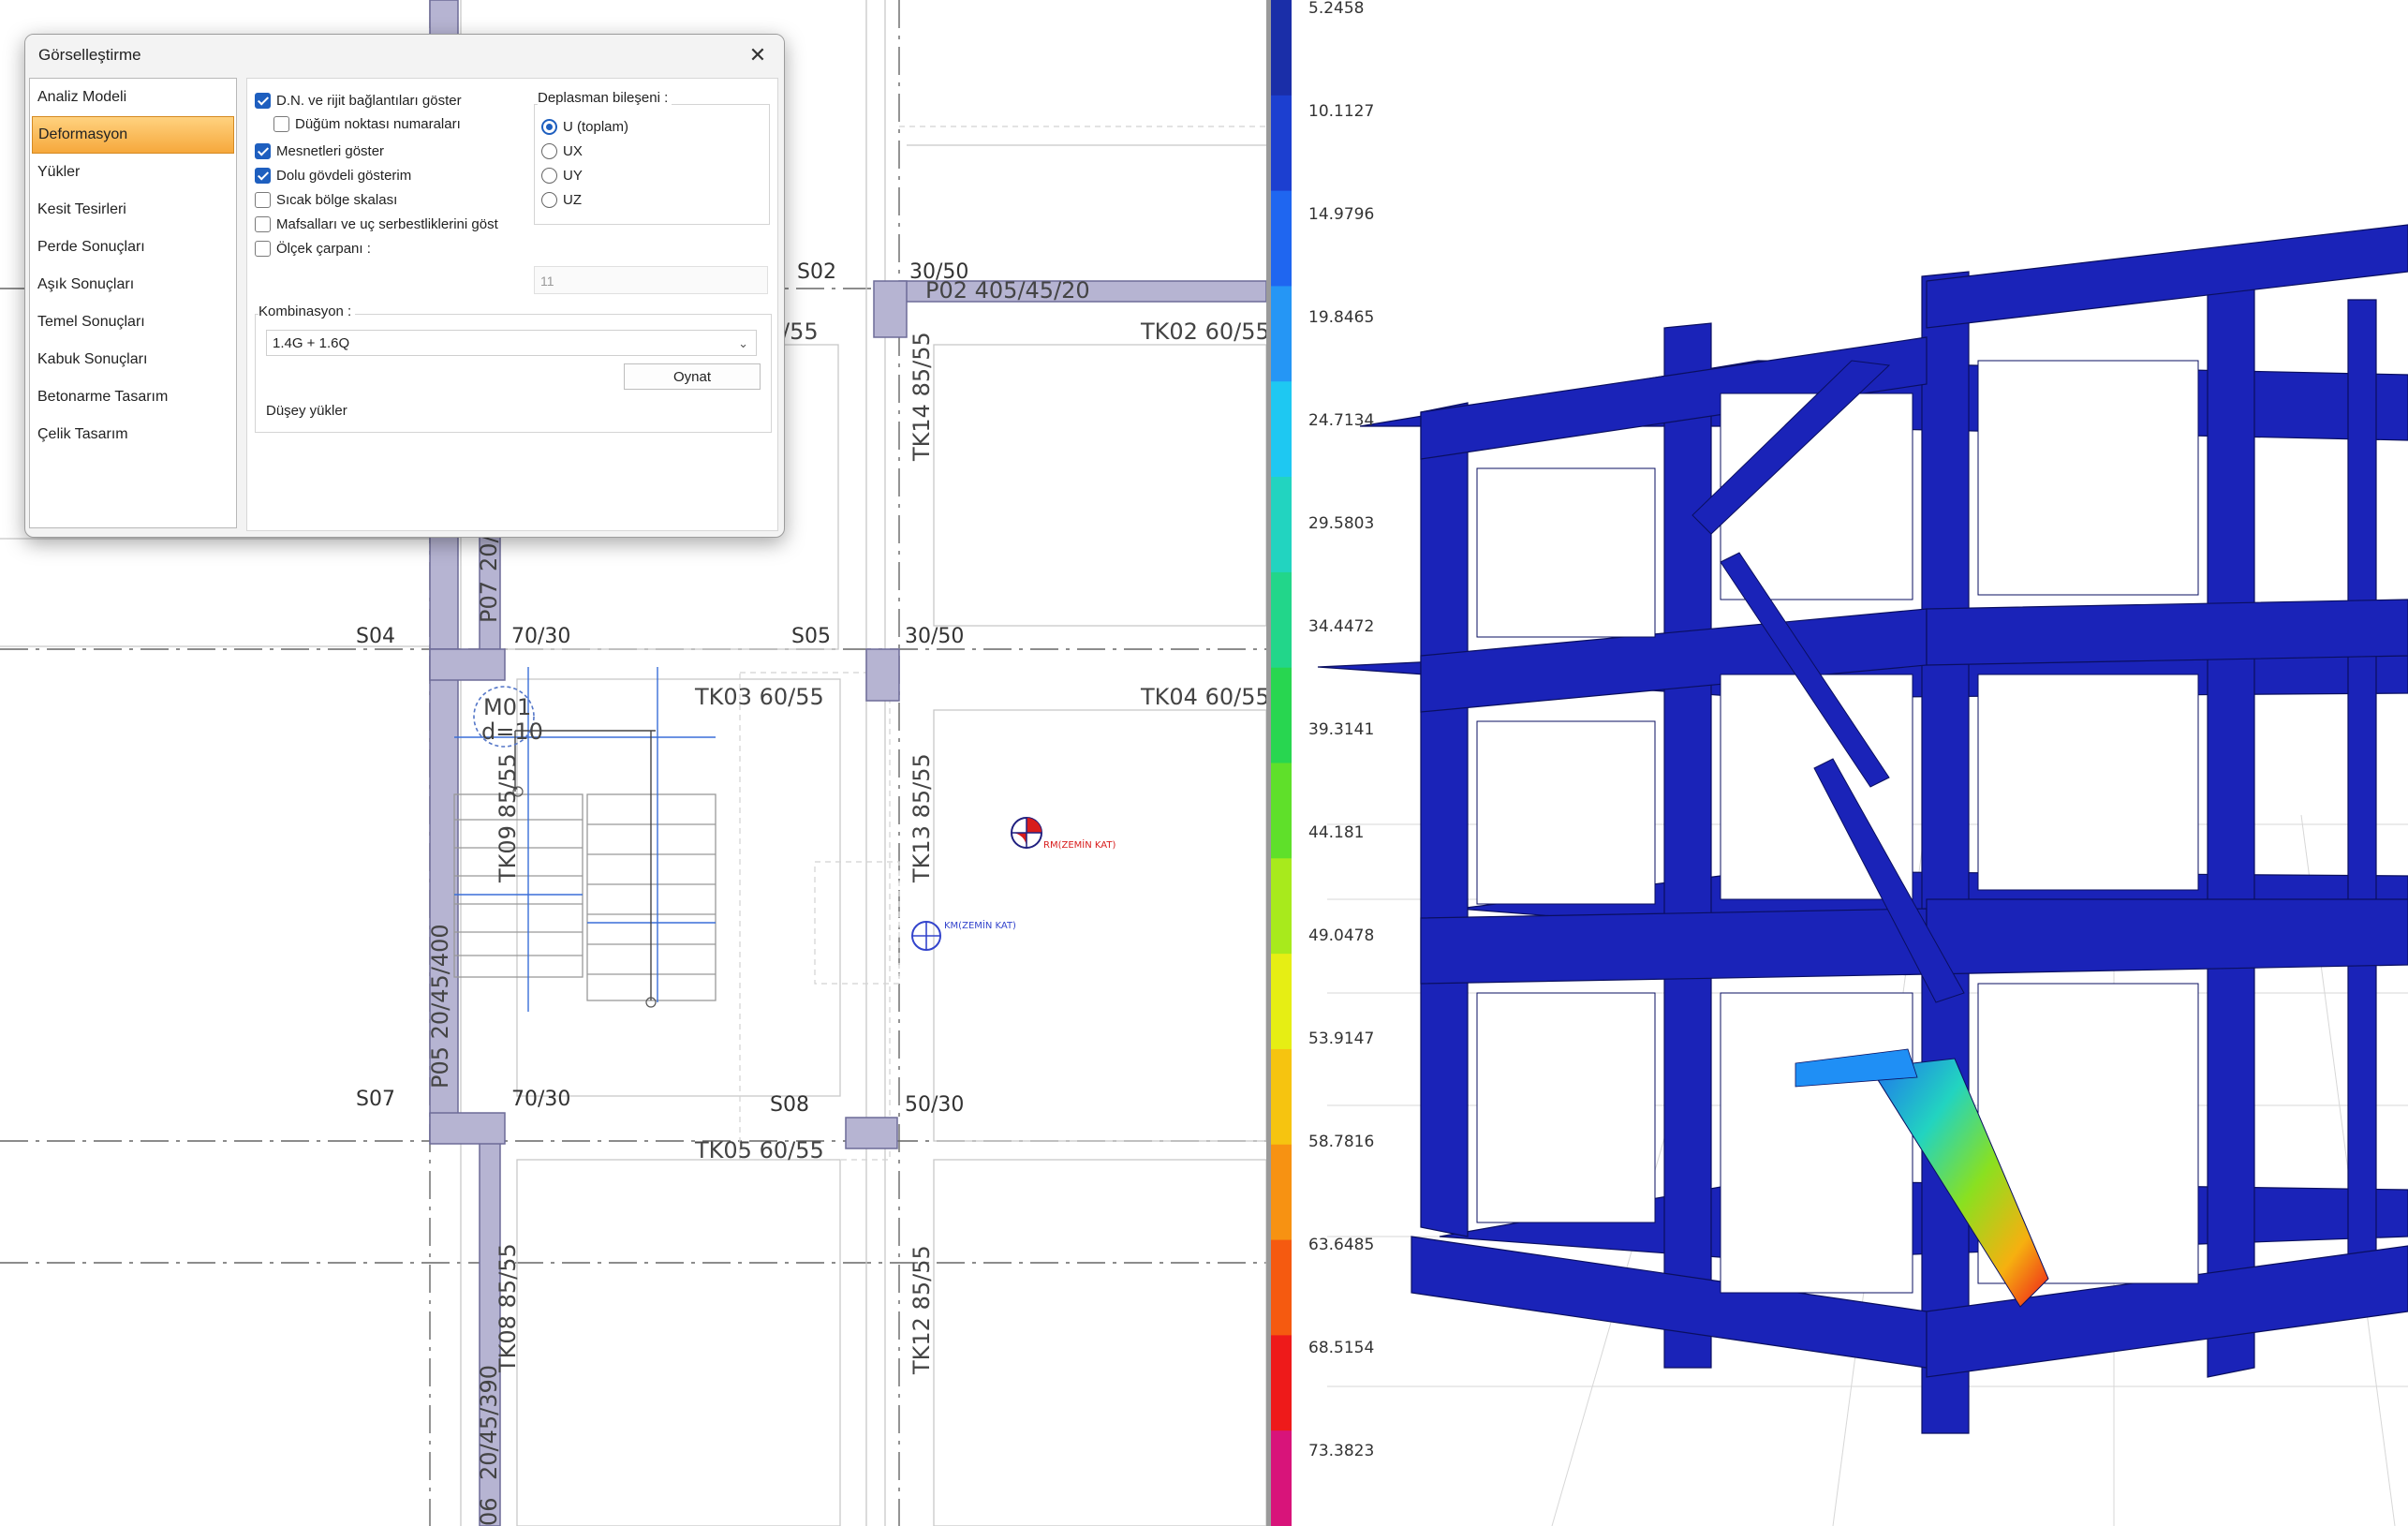  I want to click on label-s05: S05, so click(811, 636).